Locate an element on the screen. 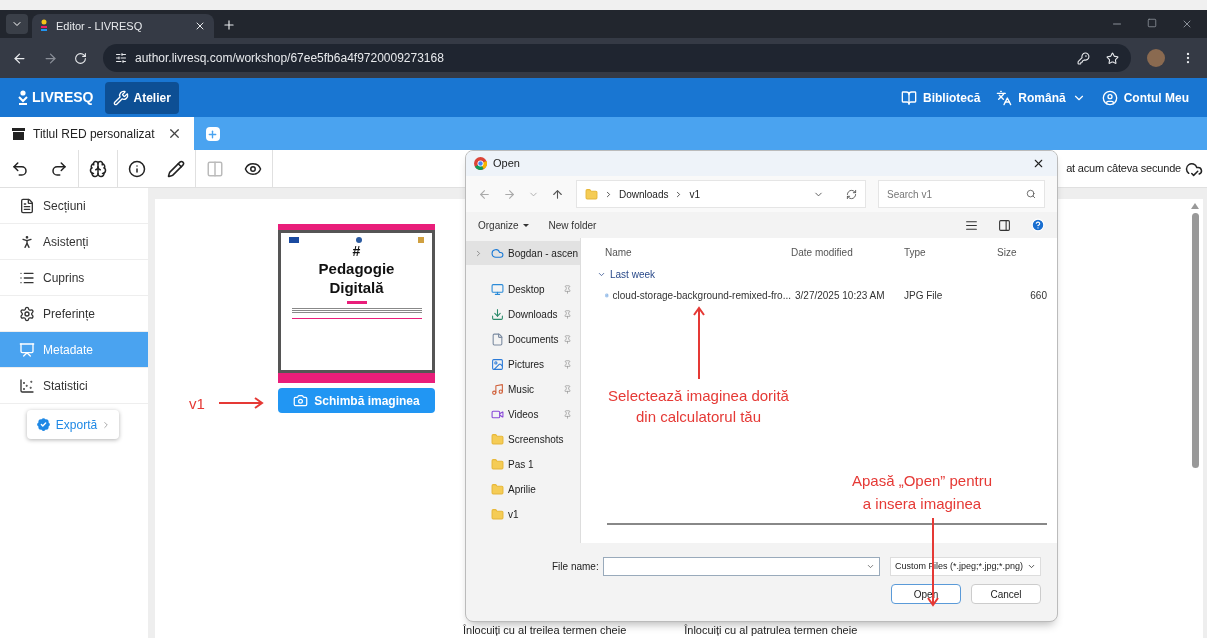 This screenshot has width=1207, height=638. cover-logo-icon is located at coordinates (356, 302).